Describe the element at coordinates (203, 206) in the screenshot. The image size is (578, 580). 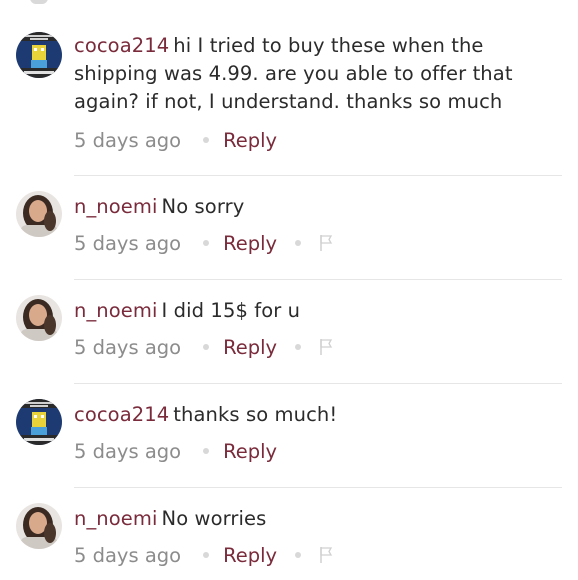
I see `comment-text: No sorry` at that location.